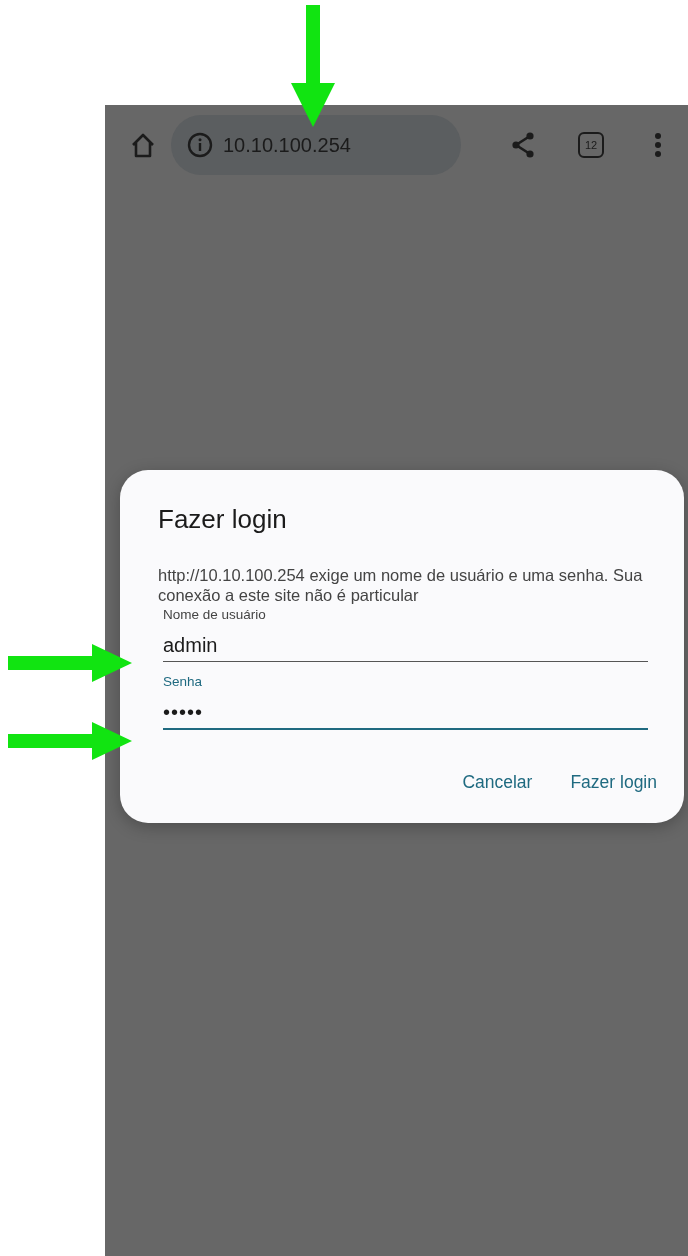 The image size is (688, 1256). Describe the element at coordinates (405, 715) in the screenshot. I see `password-field: •••••` at that location.